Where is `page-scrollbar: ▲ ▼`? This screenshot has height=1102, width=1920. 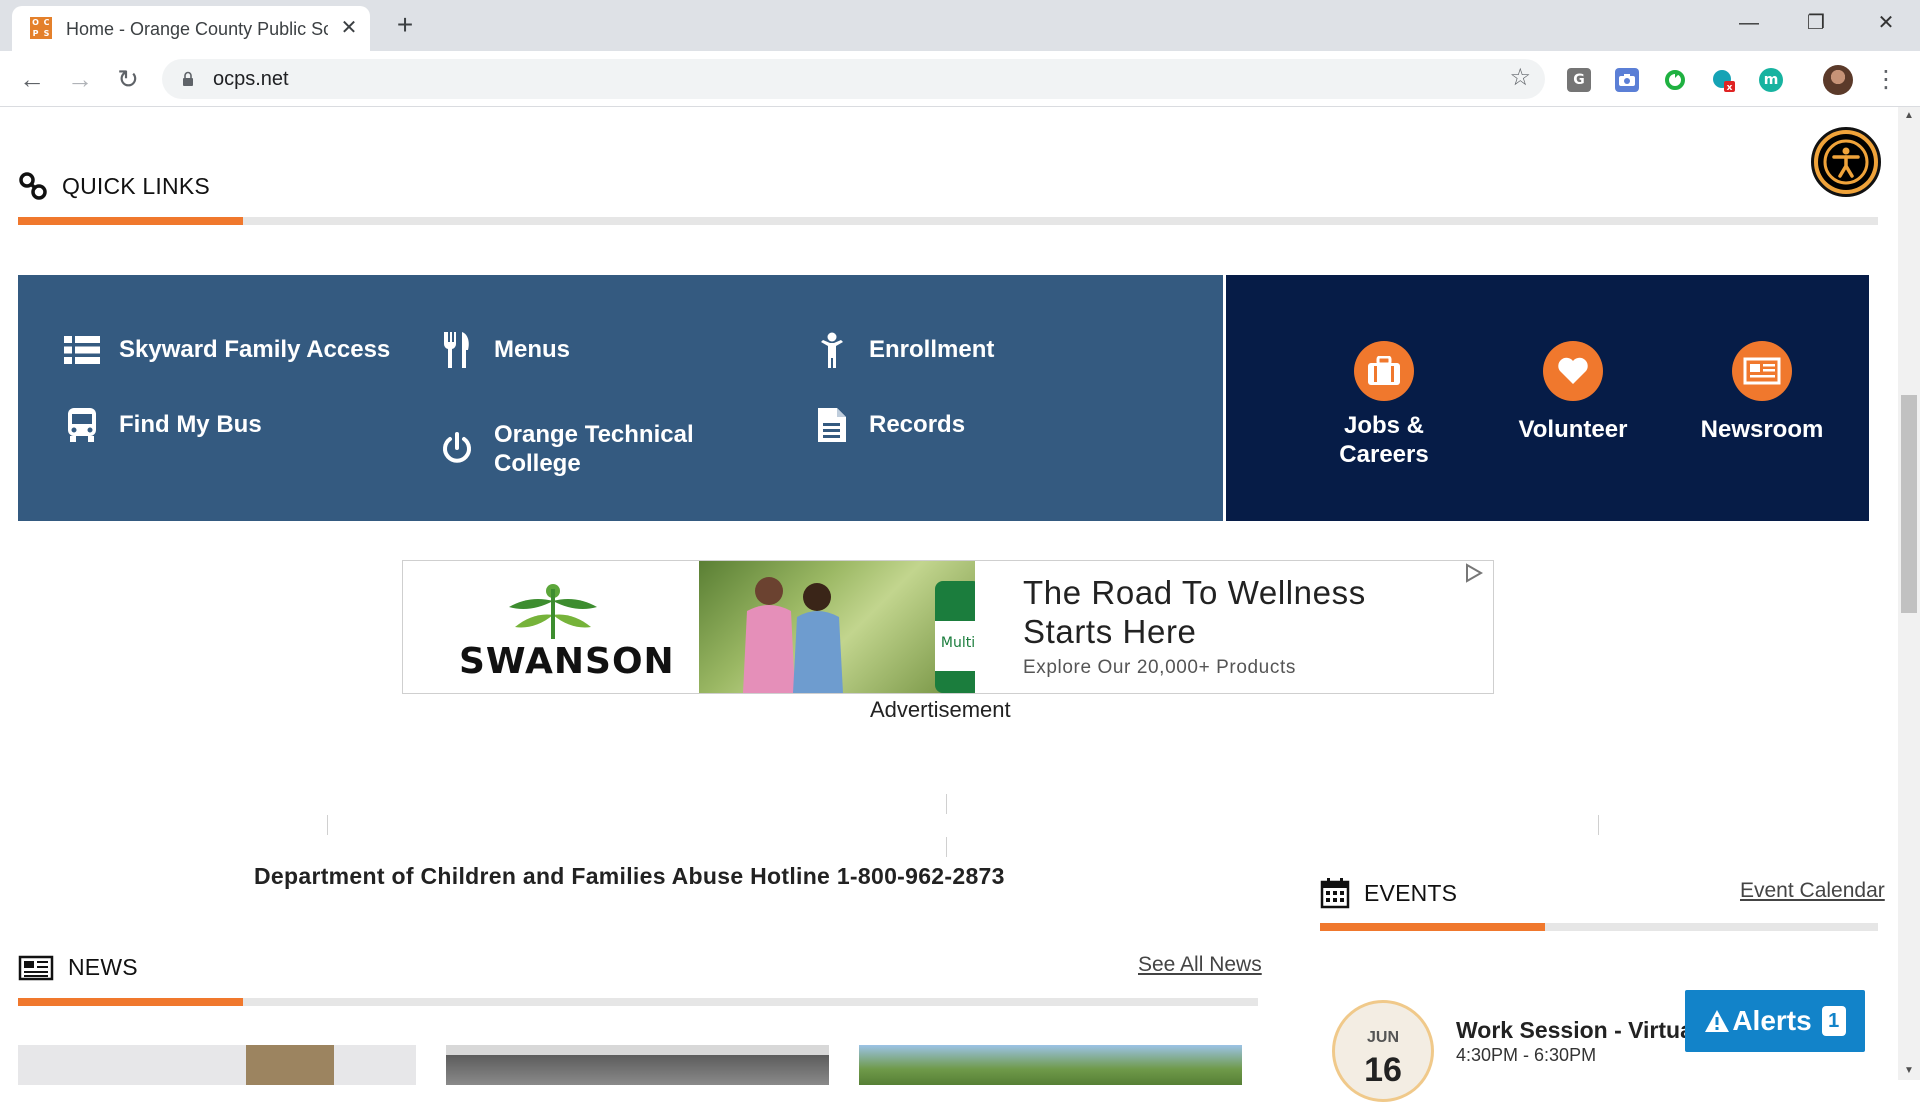
page-scrollbar: ▲ ▼ is located at coordinates (1909, 593).